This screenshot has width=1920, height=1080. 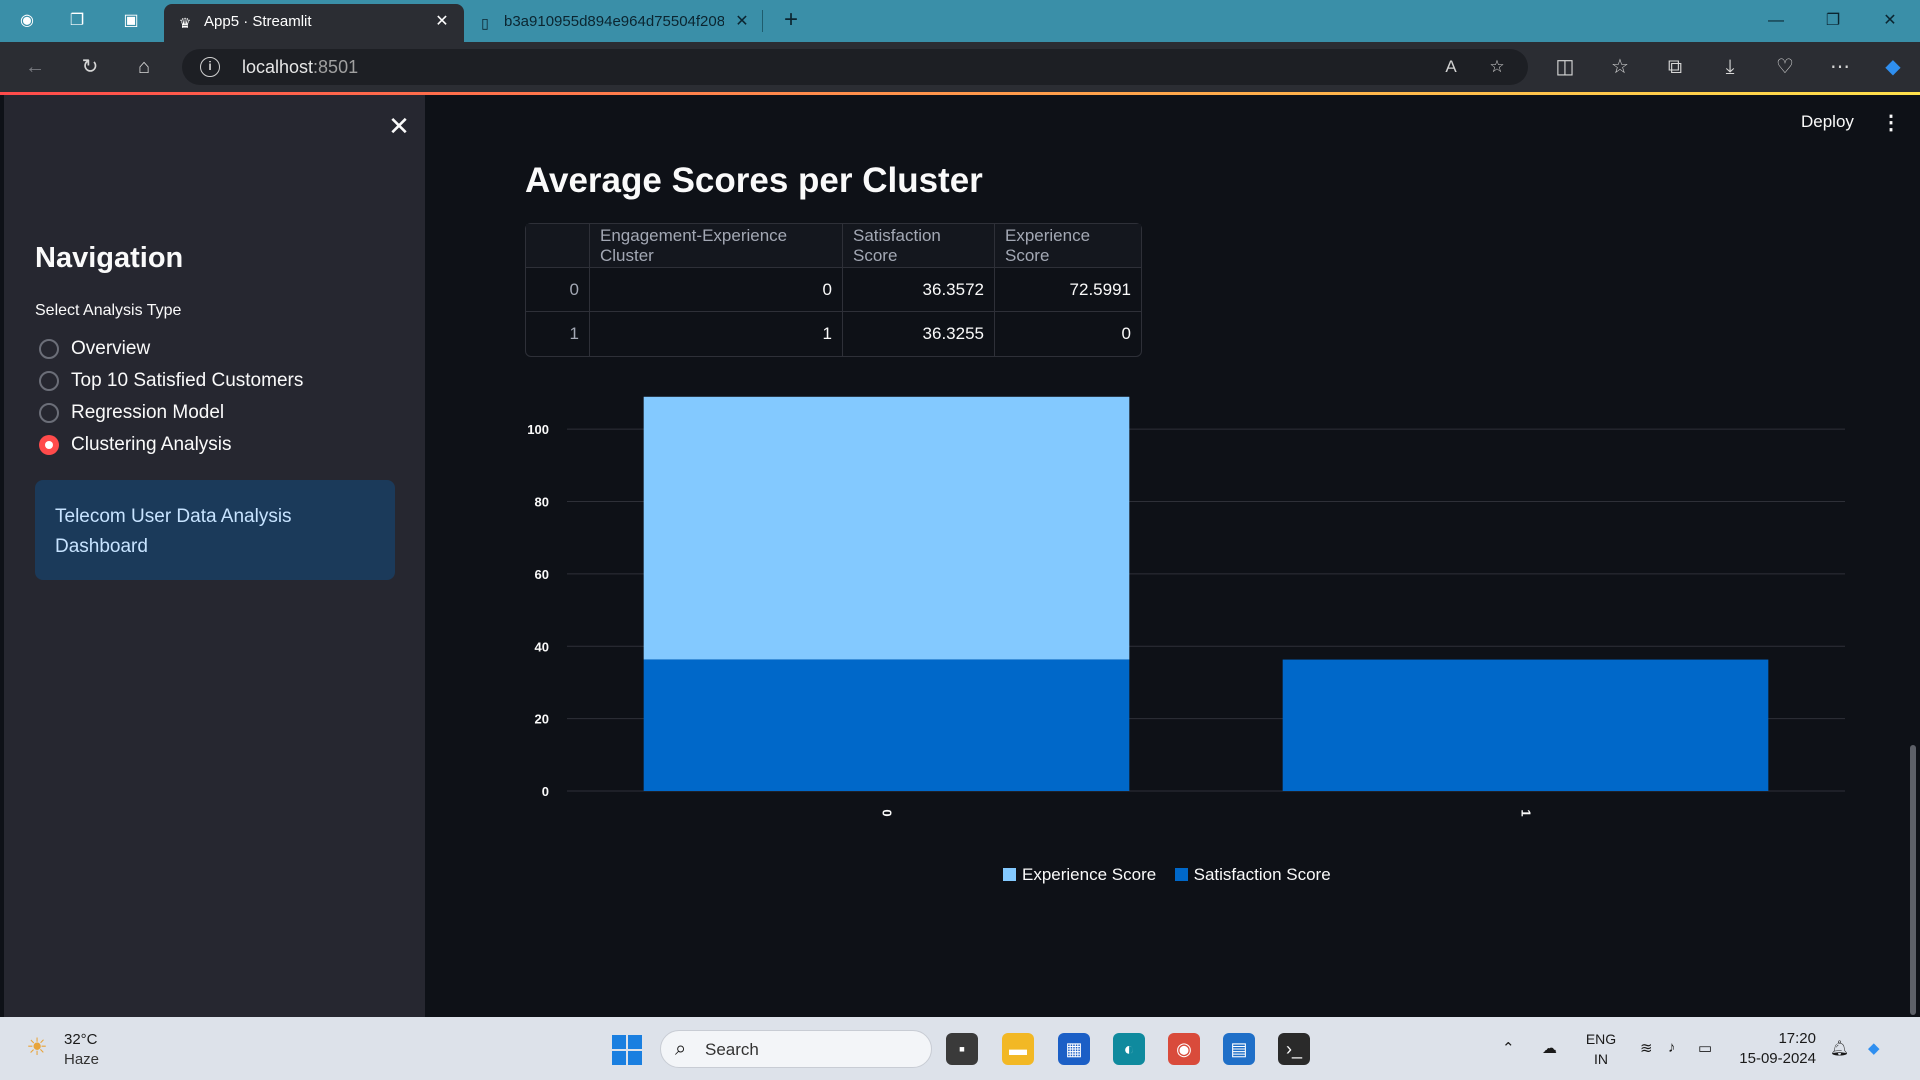 What do you see at coordinates (151, 444) in the screenshot?
I see `radio-label: Clustering Analysis` at bounding box center [151, 444].